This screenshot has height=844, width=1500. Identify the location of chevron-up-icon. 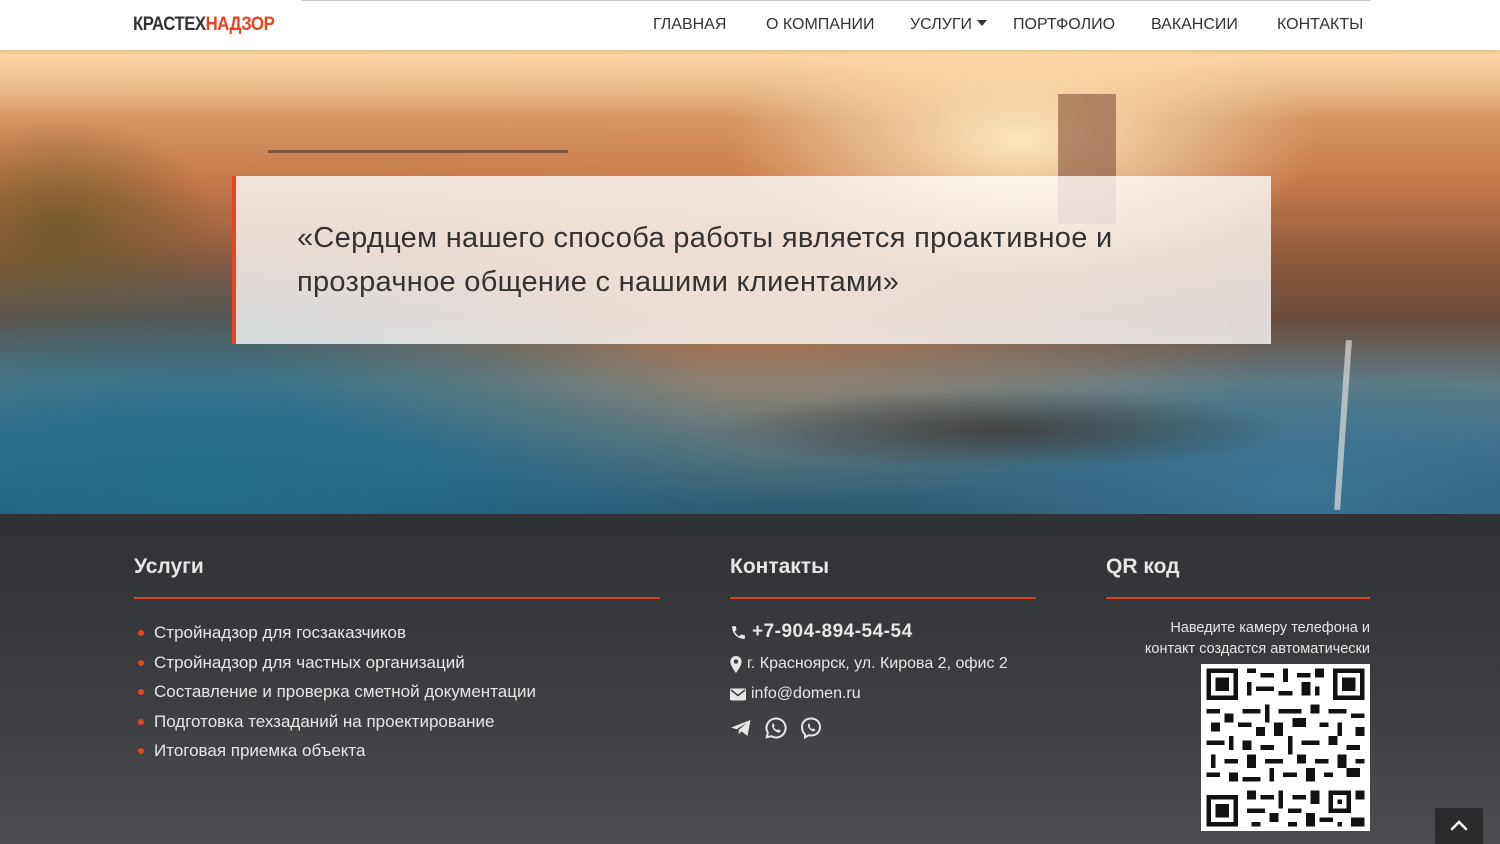
(1459, 825).